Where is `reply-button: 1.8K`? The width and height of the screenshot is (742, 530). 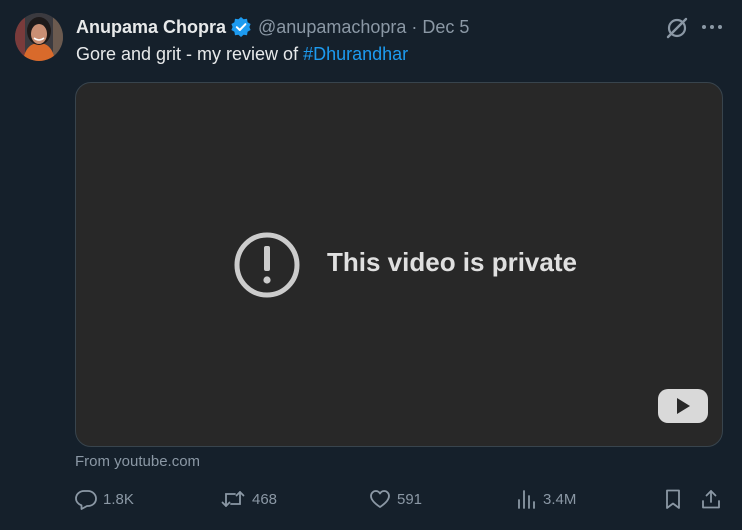 reply-button: 1.8K is located at coordinates (104, 499).